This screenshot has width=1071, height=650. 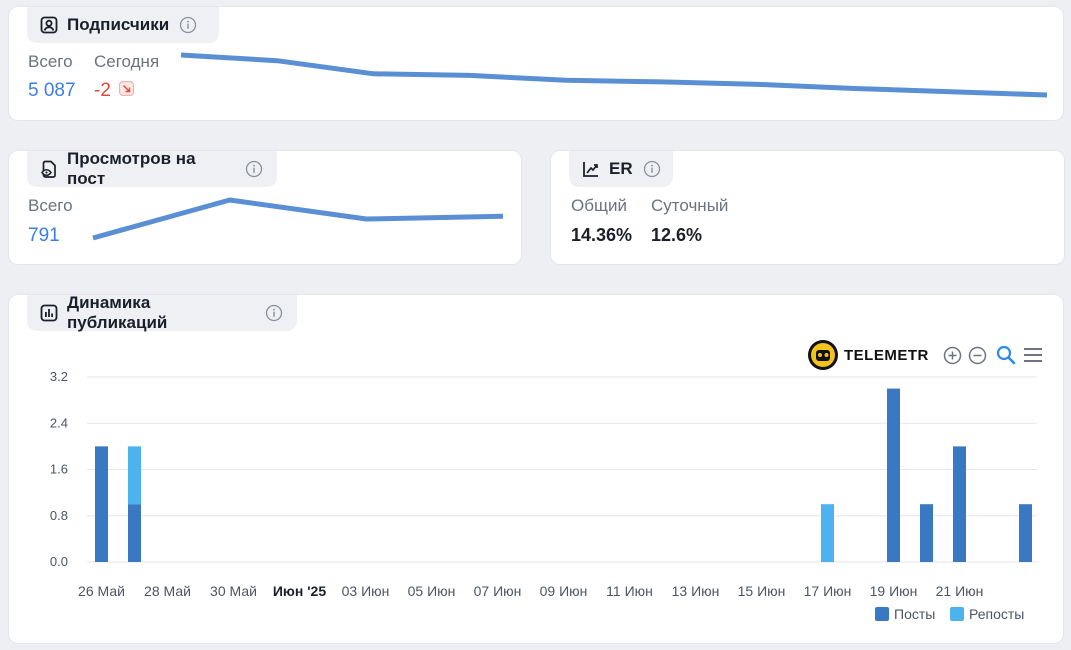 I want to click on y-tick-label: 3.2, so click(x=59, y=376).